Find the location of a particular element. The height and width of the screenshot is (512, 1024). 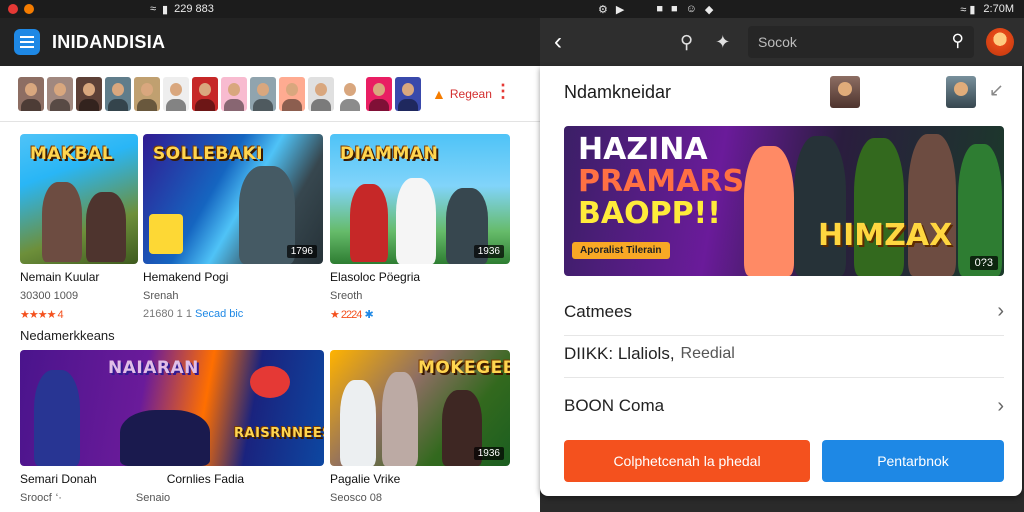

top-bar: ‹ ⚲ ✦ Socok ⚲ is located at coordinates (782, 42).